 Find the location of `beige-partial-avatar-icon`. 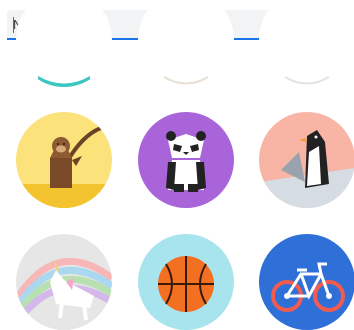

beige-partial-avatar-icon is located at coordinates (186, 43).